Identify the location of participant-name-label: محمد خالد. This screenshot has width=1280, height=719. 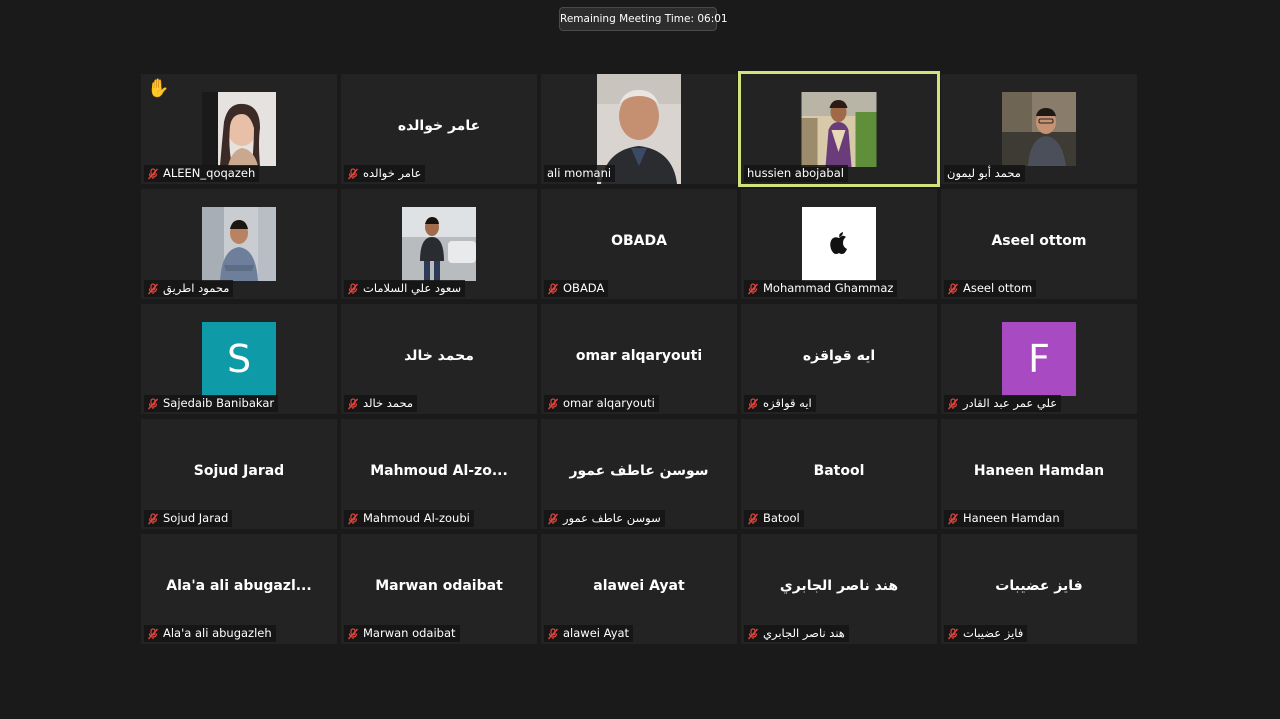
(381, 403).